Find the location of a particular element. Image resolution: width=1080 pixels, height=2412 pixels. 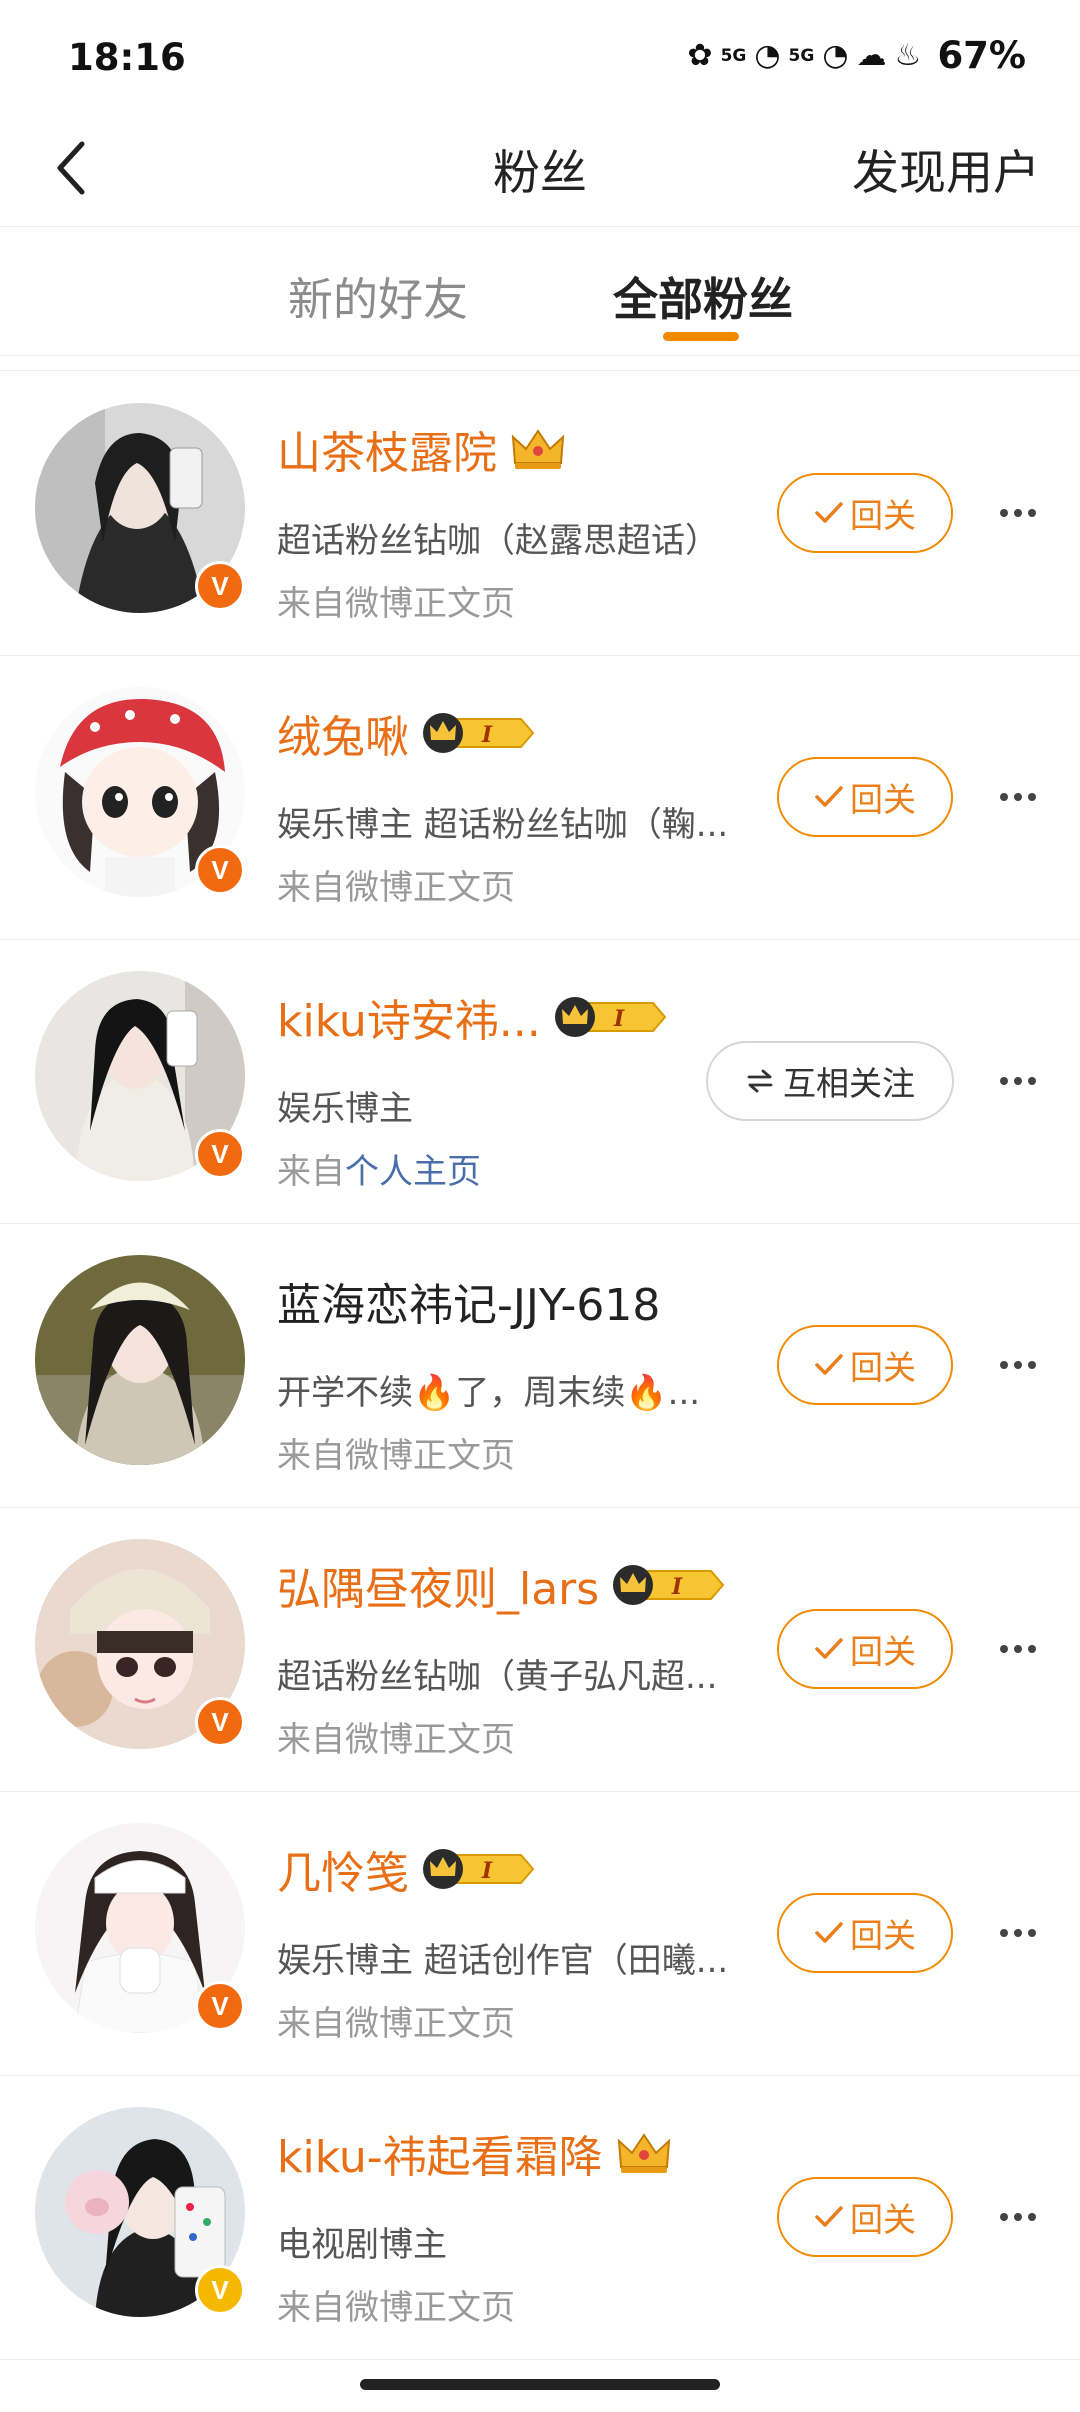

swap-arrows-icon is located at coordinates (760, 1081).